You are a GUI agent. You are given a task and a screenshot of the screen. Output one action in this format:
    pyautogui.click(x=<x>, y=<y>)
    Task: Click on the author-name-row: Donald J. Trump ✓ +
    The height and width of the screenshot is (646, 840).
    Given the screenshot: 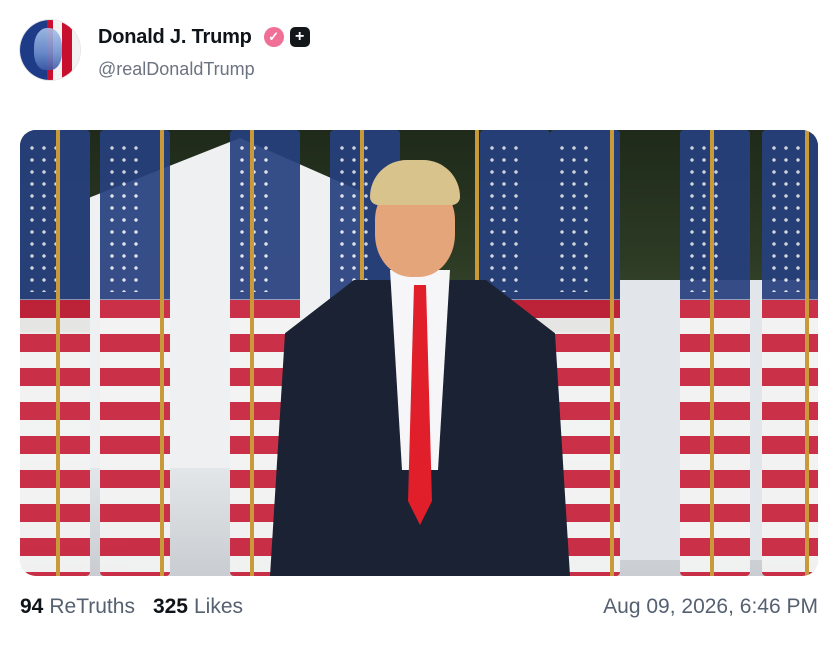 What is the action you would take?
    pyautogui.click(x=204, y=37)
    